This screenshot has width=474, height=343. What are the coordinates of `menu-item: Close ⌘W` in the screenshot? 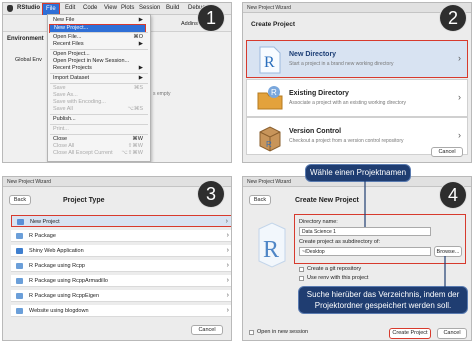 It's located at (99, 139).